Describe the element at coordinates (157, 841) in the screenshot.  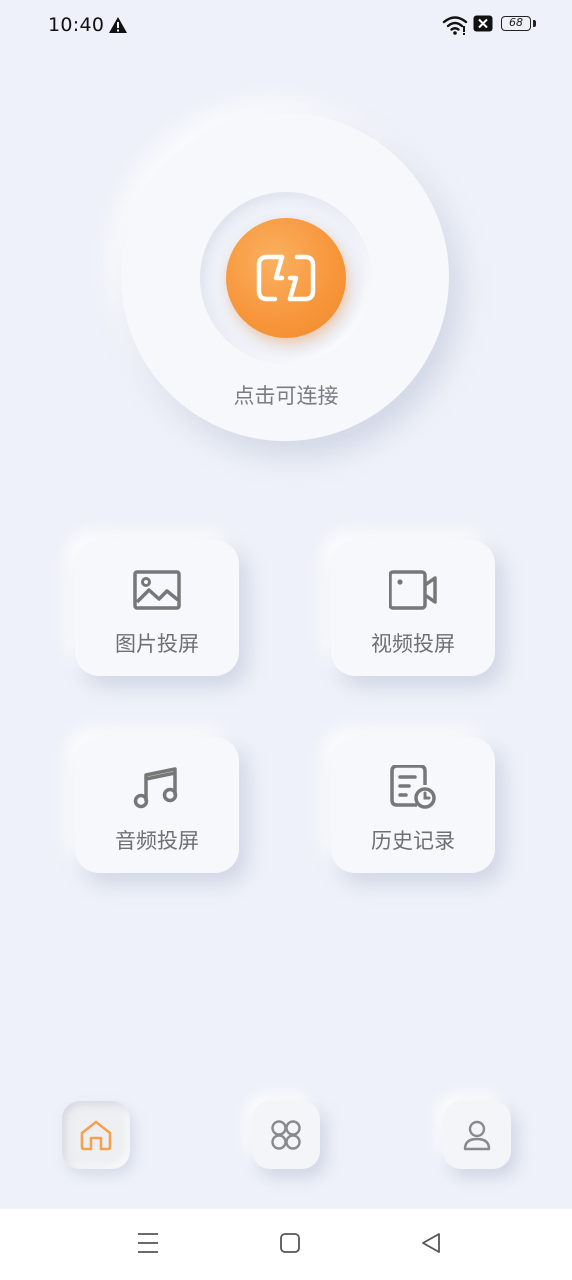
I see `audio-cast-label: 音频投屏` at that location.